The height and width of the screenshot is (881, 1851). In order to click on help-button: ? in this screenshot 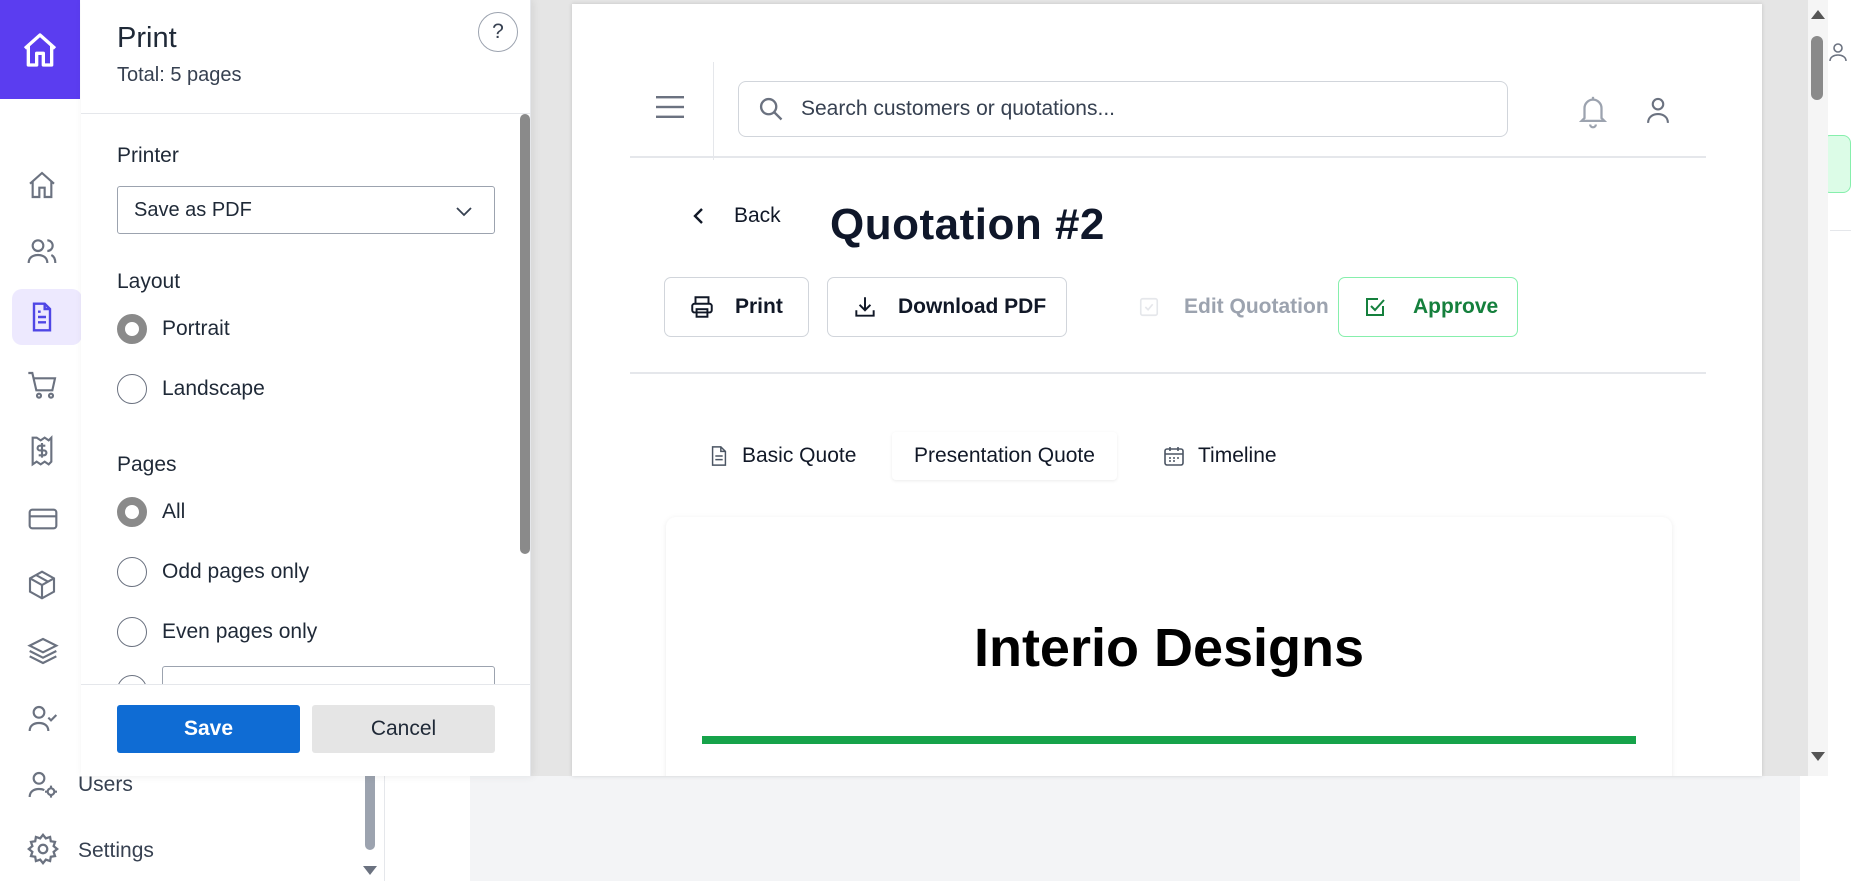, I will do `click(498, 32)`.